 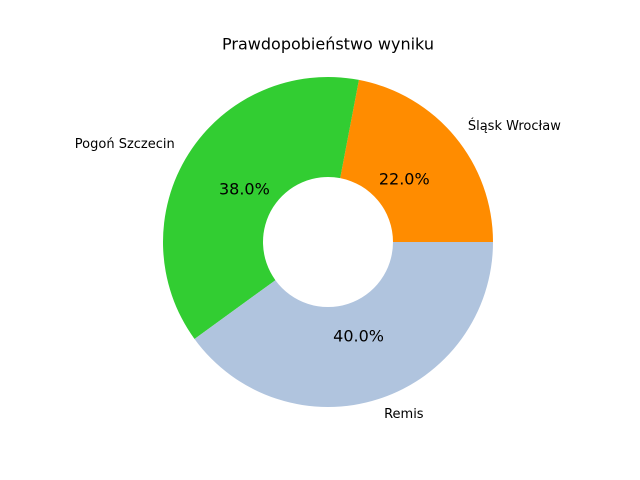 I want to click on slice-percent-label-1: 22.0%, so click(x=404, y=178).